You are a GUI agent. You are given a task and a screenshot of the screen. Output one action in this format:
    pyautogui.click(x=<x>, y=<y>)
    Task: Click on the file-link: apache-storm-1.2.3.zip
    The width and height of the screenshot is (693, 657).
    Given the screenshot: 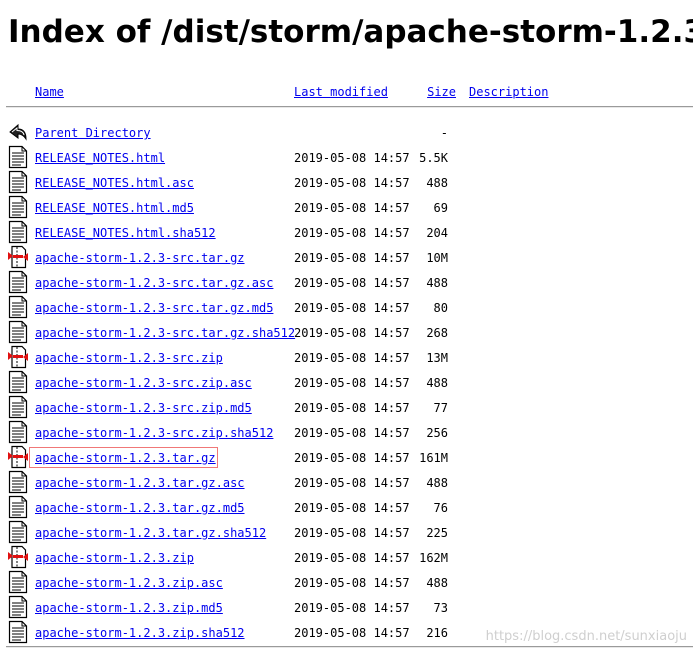 What is the action you would take?
    pyautogui.click(x=114, y=558)
    